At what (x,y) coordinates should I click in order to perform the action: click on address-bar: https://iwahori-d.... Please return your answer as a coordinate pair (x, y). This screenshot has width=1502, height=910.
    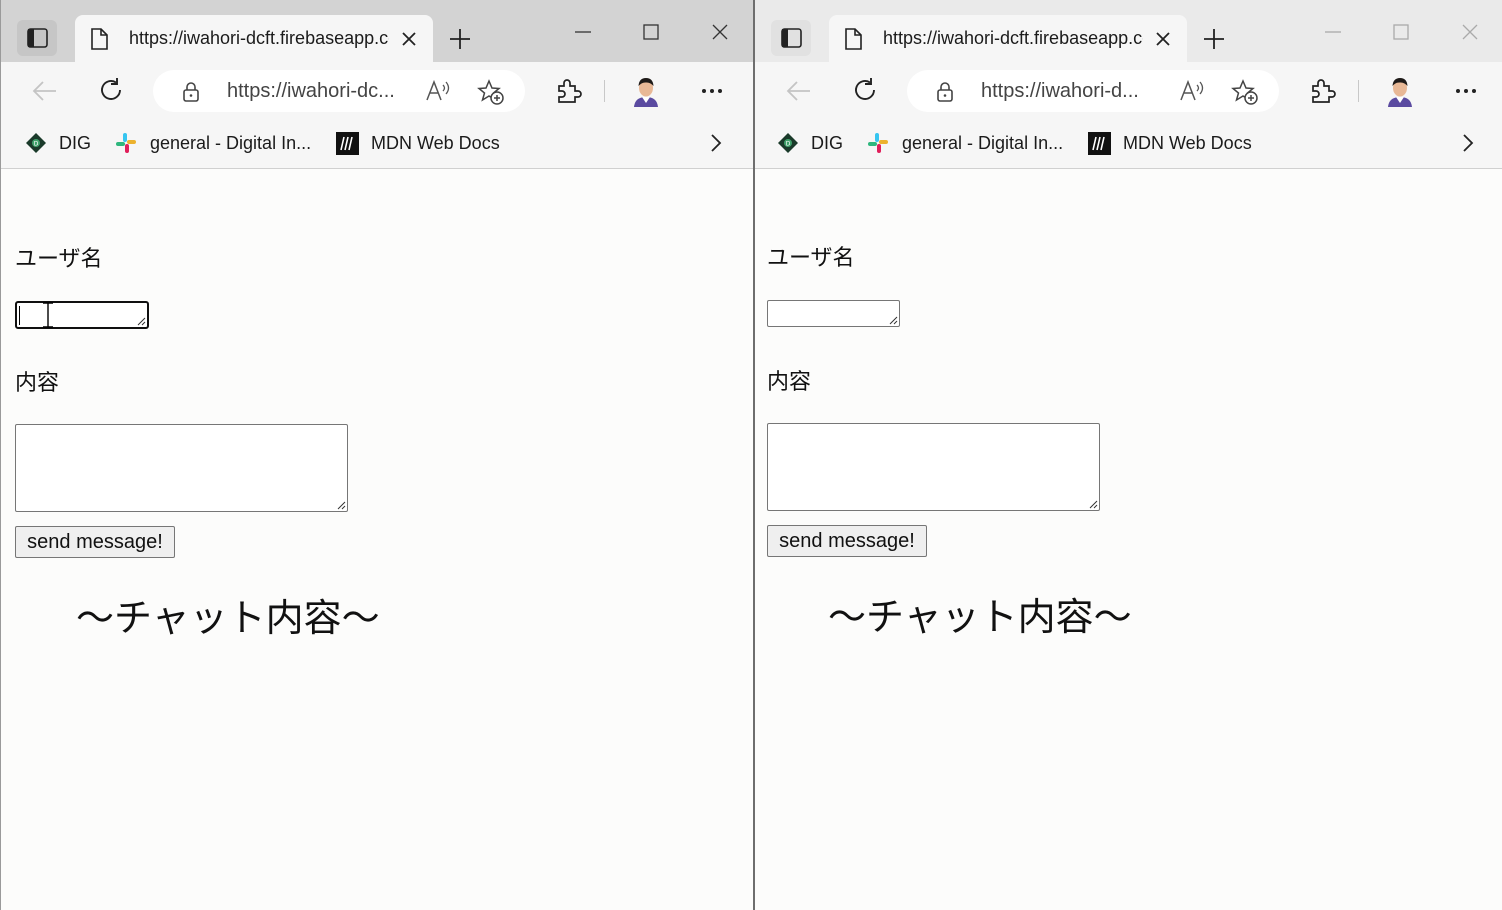
    Looking at the image, I should click on (1093, 91).